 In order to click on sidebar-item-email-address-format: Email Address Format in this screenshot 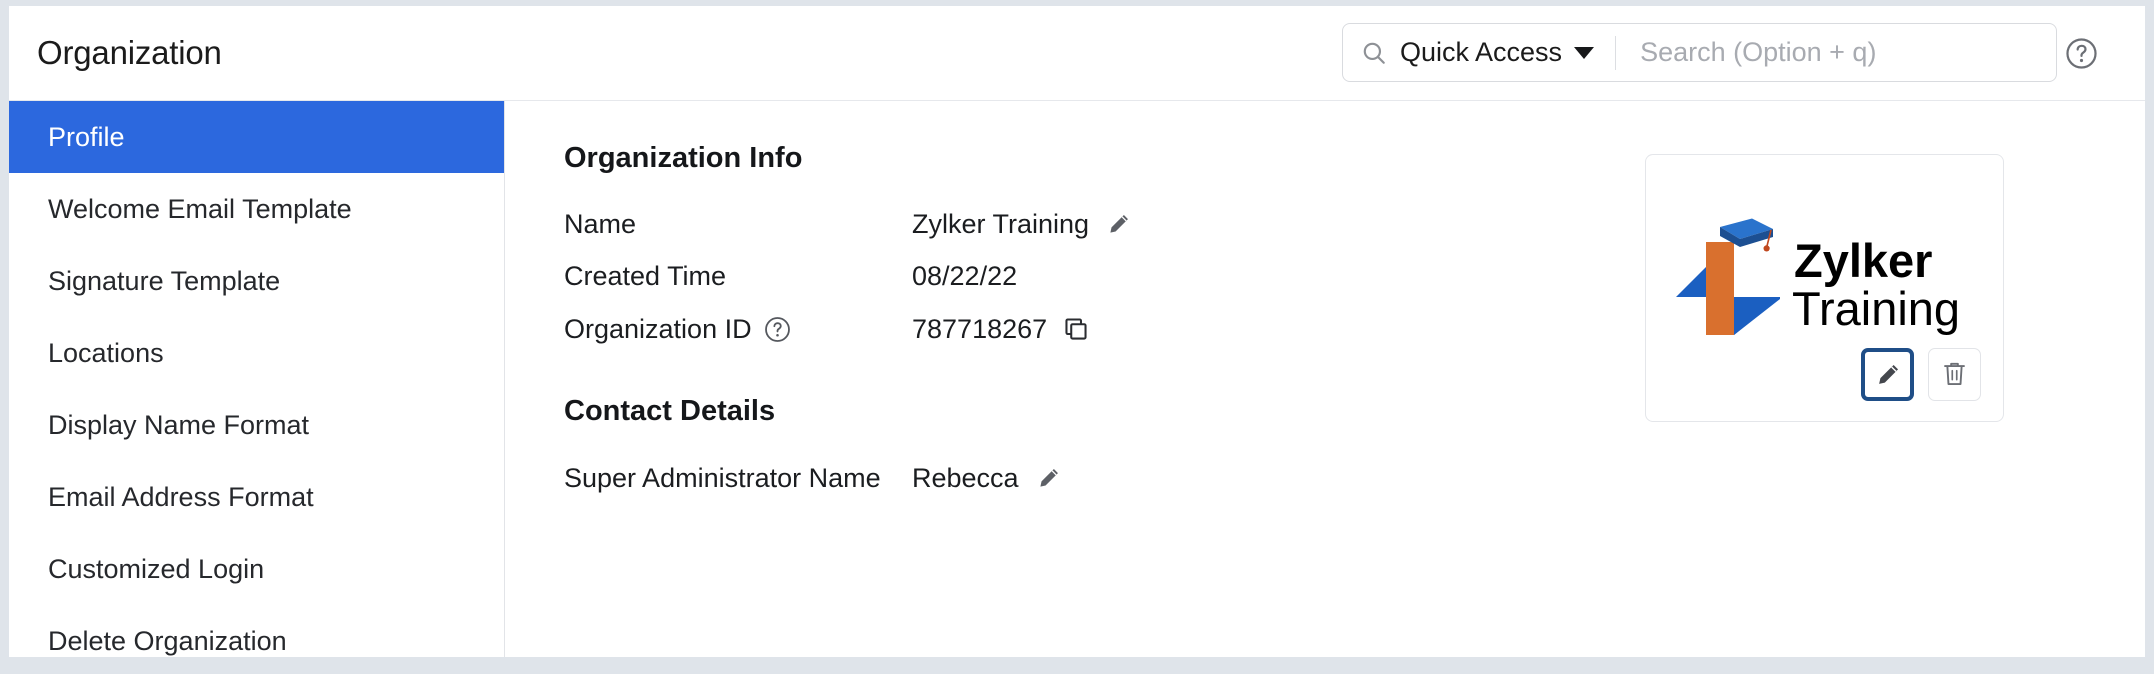, I will do `click(256, 497)`.